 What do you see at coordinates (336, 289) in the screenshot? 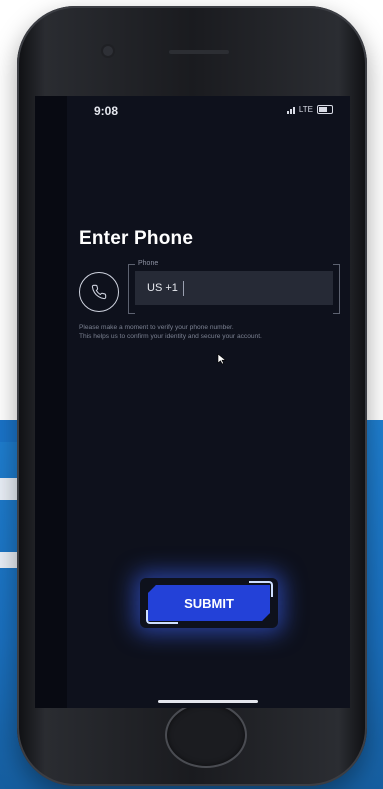
I see `field-bracket-right` at bounding box center [336, 289].